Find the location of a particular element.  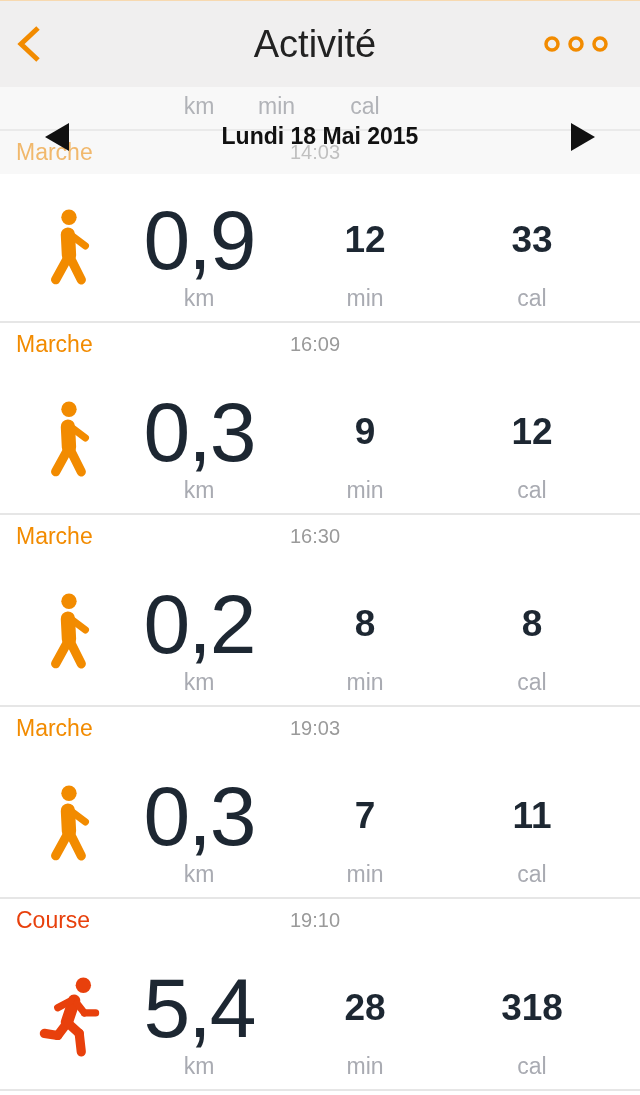

calories-value: 33 is located at coordinates (532, 240).